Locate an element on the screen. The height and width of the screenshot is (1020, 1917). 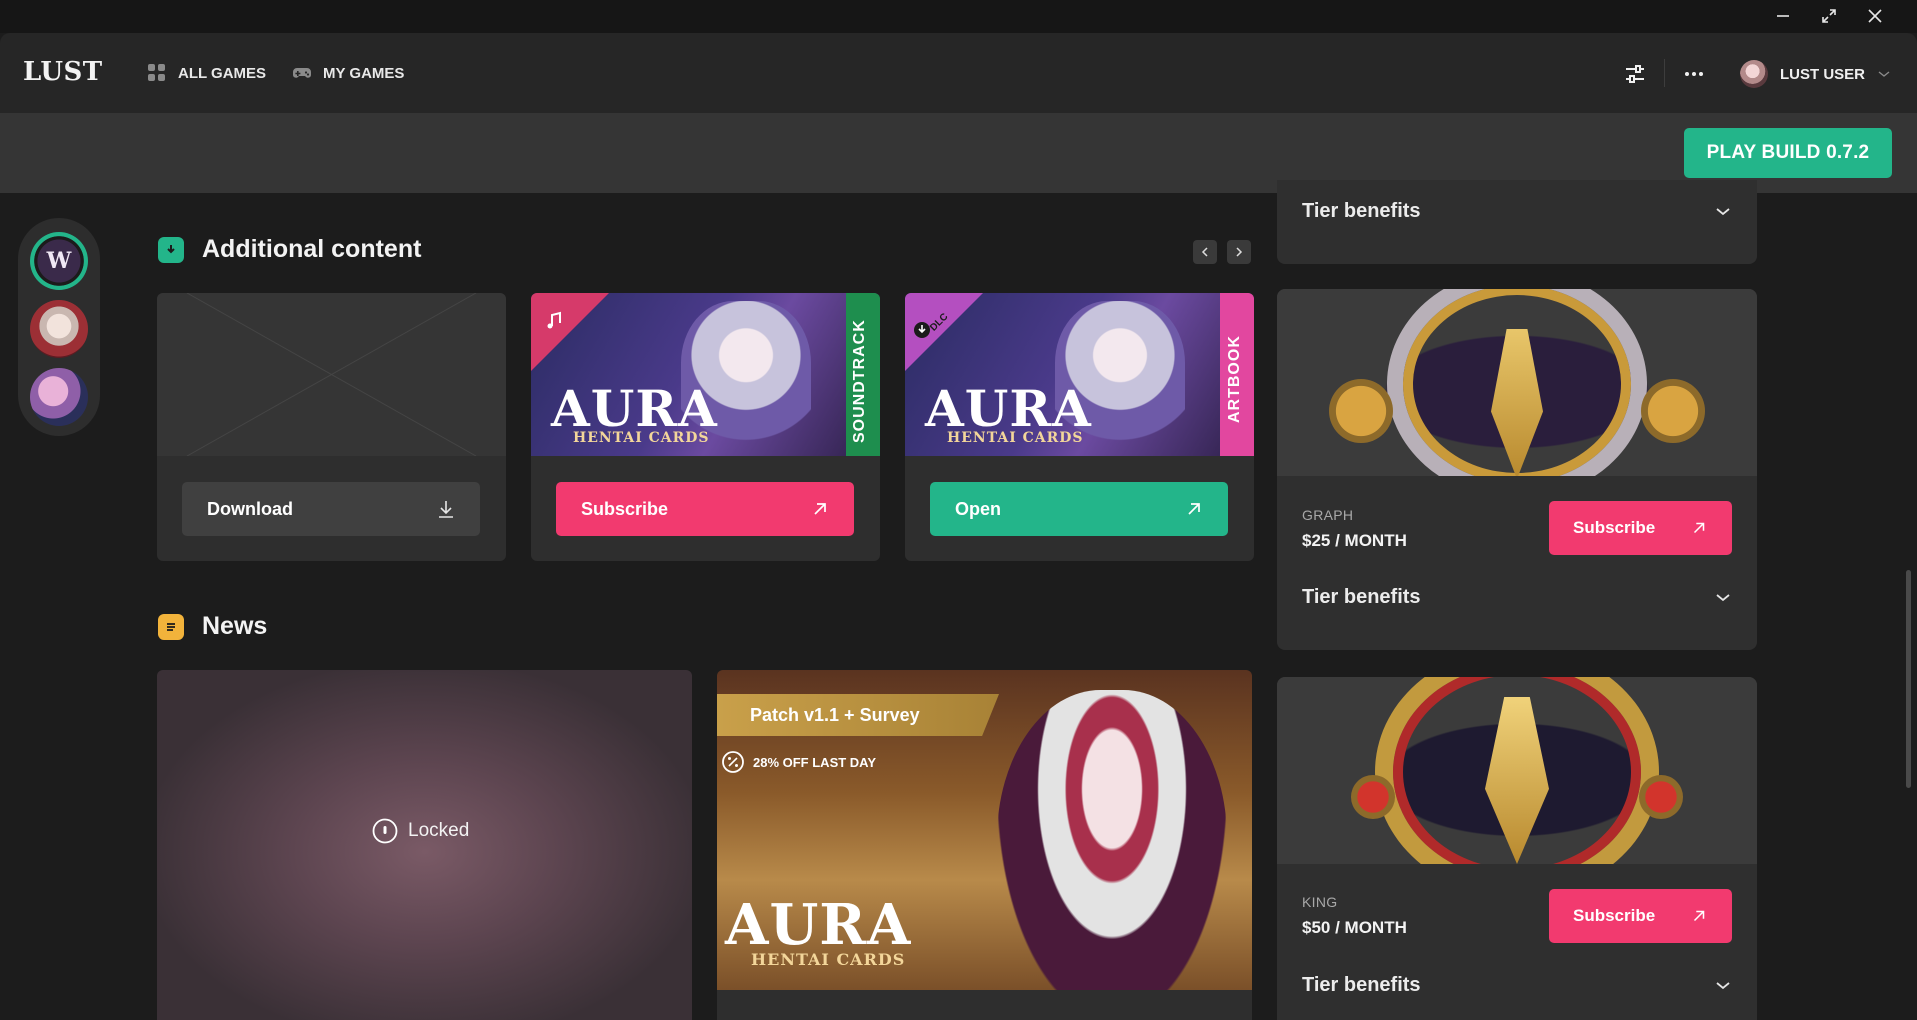
side-tag-label: SOUNDTRACK is located at coordinates (859, 381).